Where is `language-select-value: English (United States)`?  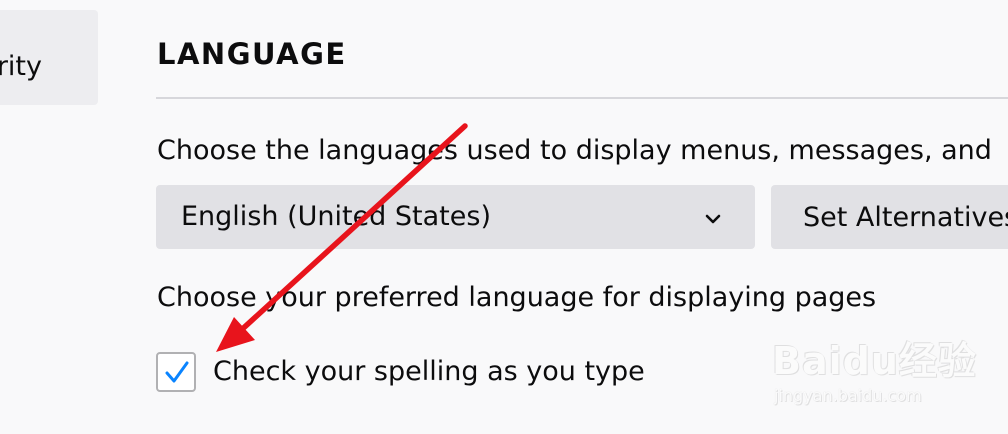
language-select-value: English (United States) is located at coordinates (336, 216).